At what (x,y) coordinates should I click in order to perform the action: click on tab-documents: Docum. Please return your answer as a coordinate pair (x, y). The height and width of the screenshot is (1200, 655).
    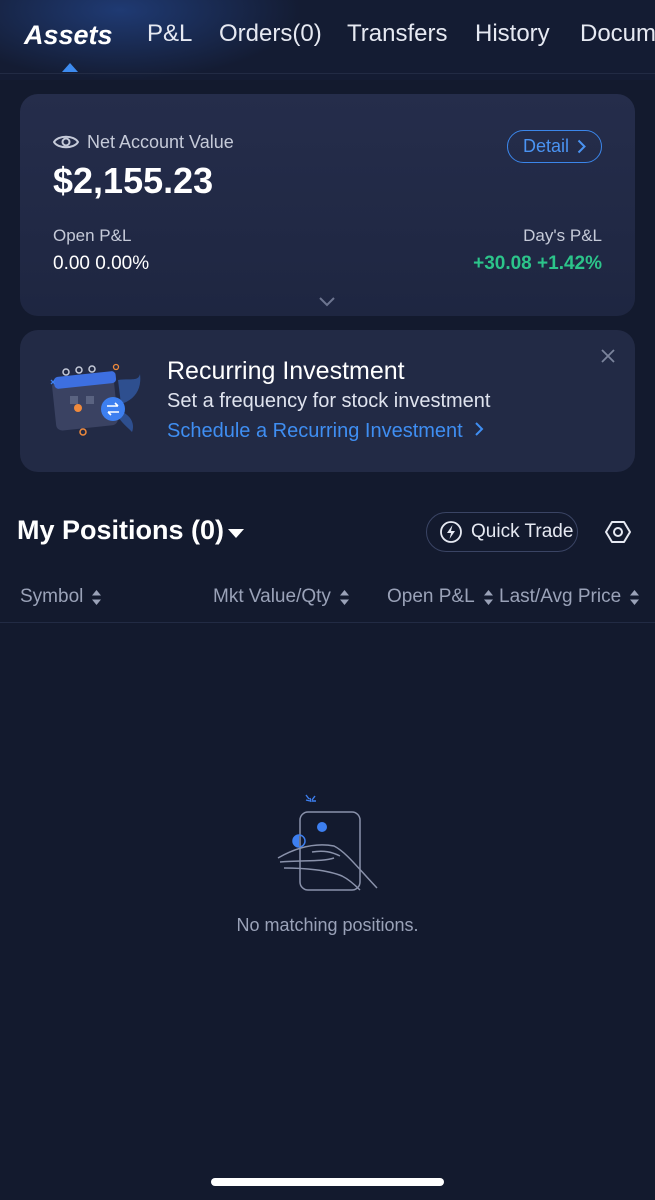
    Looking at the image, I should click on (617, 34).